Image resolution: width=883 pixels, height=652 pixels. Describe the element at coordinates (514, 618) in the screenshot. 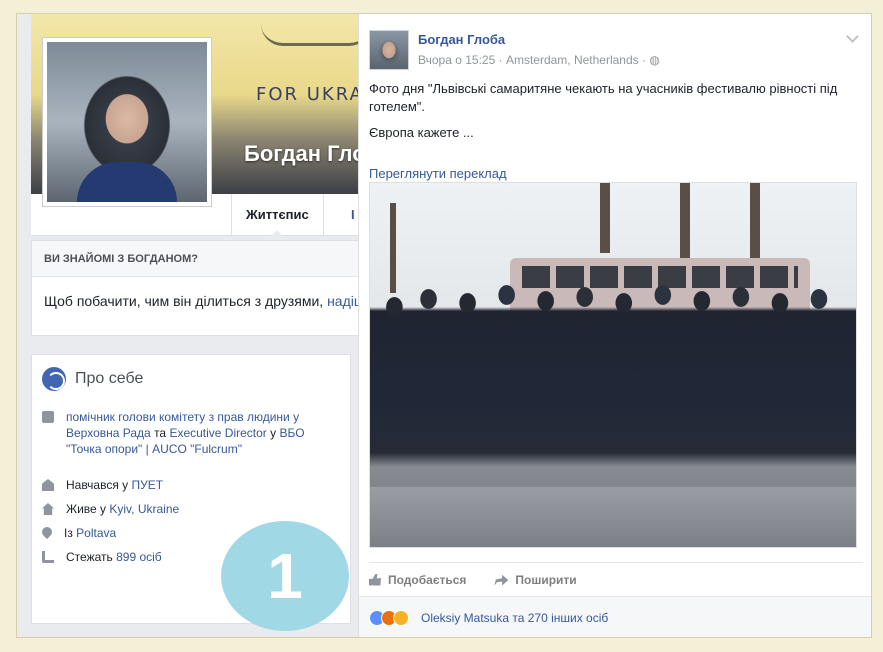

I see `reactions-summary: Oleksiy Matsuka та 270 інших осіб` at that location.